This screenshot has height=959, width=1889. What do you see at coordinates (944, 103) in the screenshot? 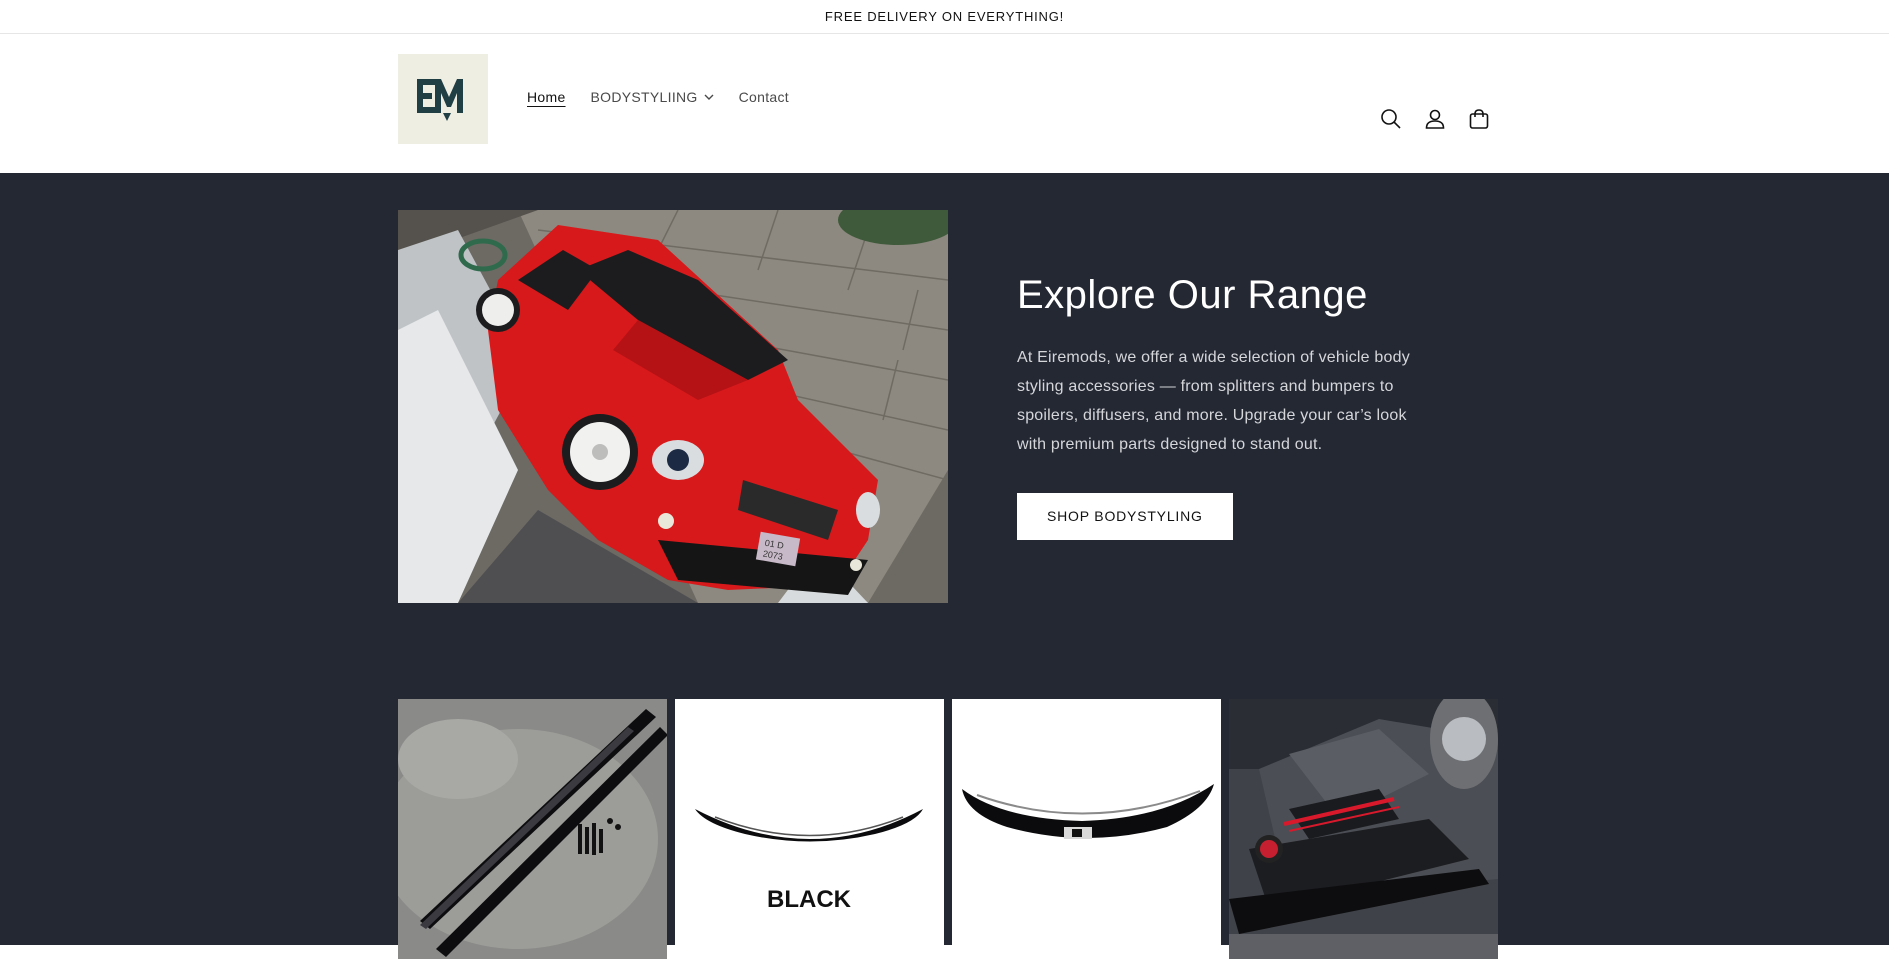
I see `site-header: Home BODYSTYLIING Contact` at bounding box center [944, 103].